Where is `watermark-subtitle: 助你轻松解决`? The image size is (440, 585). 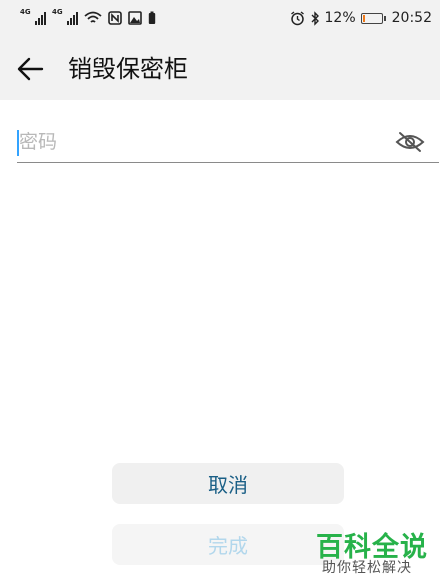 watermark-subtitle: 助你轻松解决 is located at coordinates (367, 568).